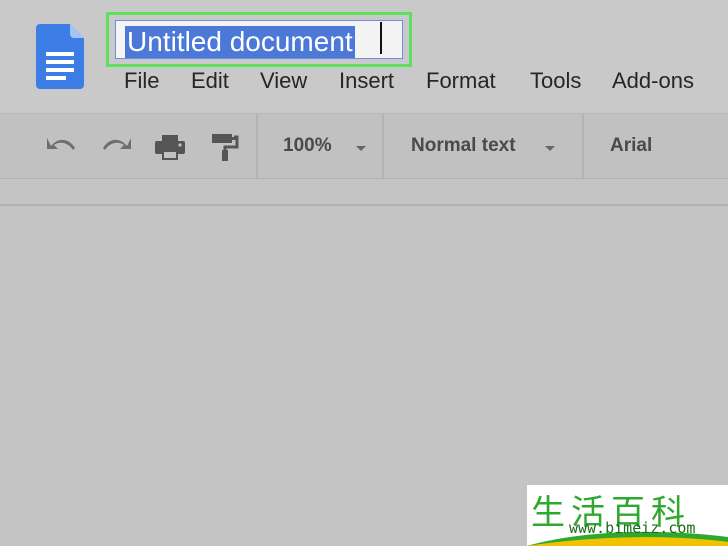 This screenshot has height=546, width=728. I want to click on zoom-value: 100%, so click(307, 146).